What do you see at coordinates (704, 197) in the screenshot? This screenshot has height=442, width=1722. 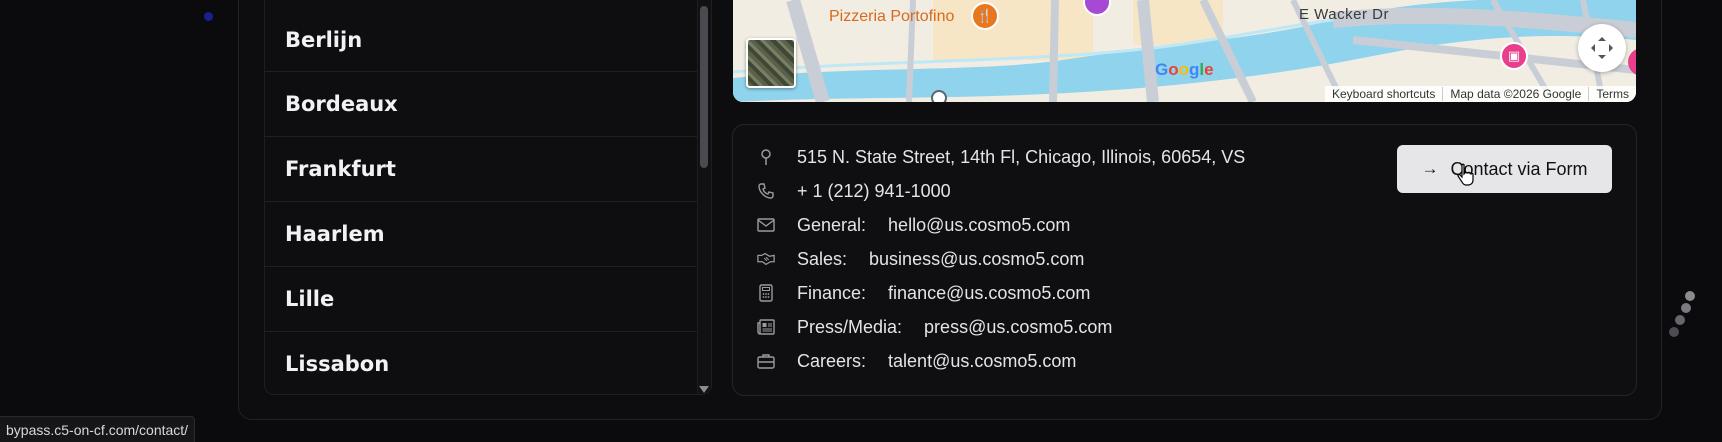 I see `city-list-scrollbar` at bounding box center [704, 197].